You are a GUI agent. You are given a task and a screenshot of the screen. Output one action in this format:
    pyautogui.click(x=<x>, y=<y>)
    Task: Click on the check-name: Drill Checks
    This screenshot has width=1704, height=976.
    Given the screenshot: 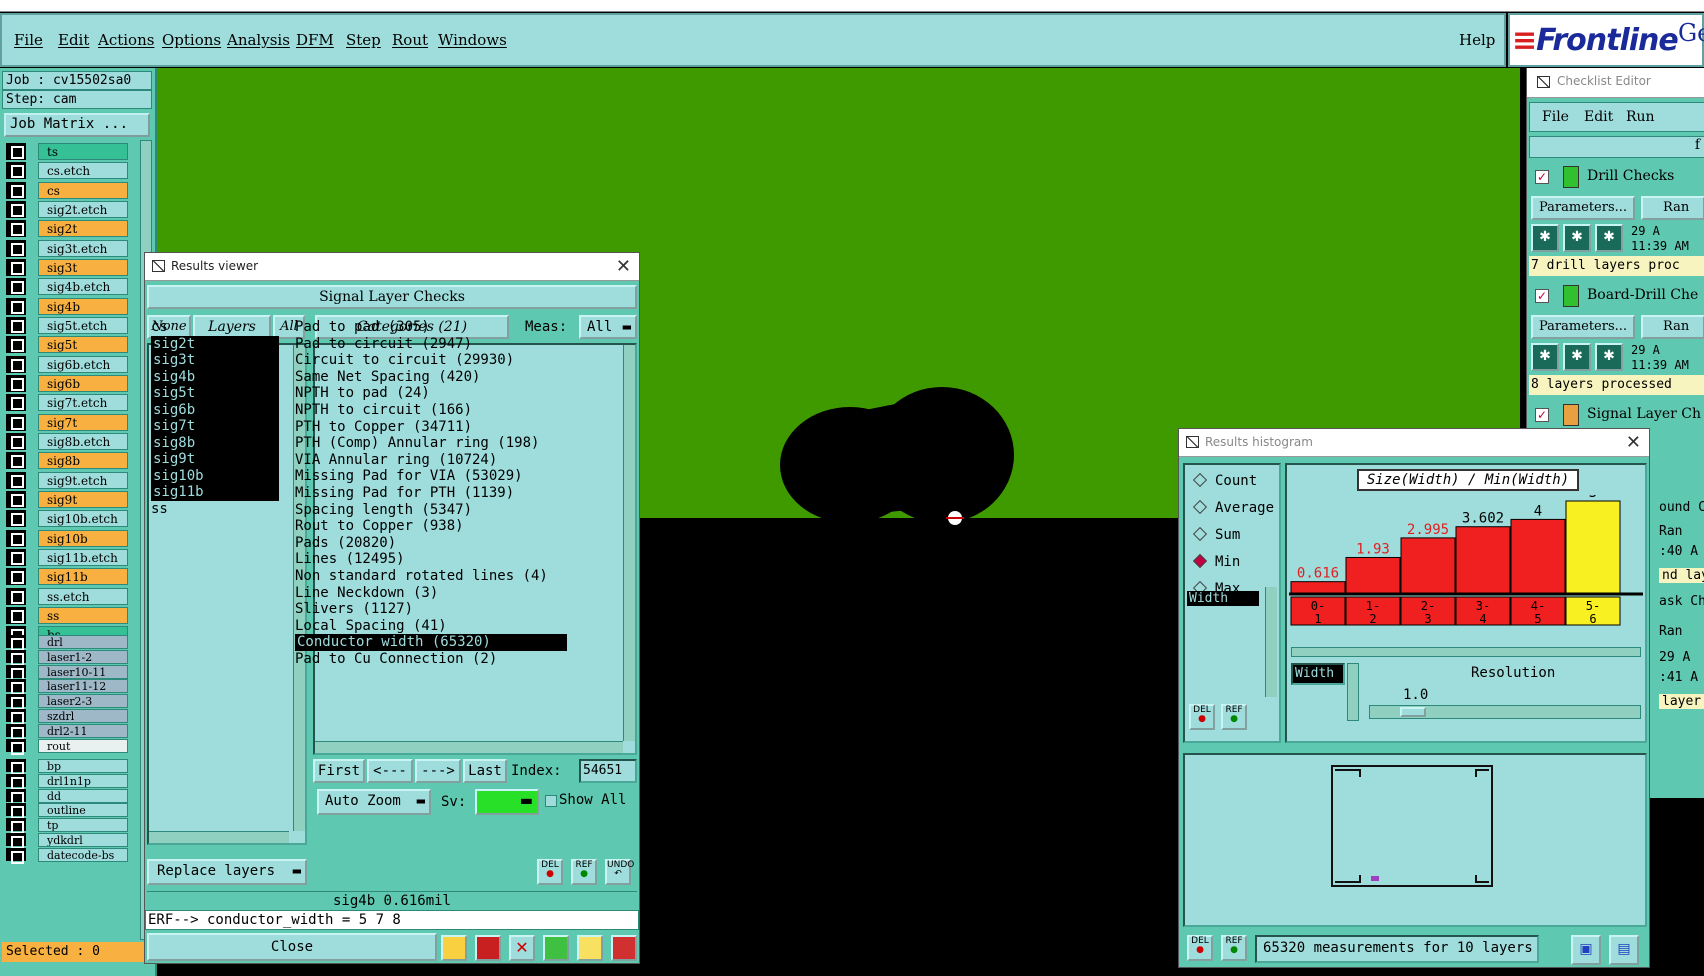 What is the action you would take?
    pyautogui.click(x=1630, y=176)
    